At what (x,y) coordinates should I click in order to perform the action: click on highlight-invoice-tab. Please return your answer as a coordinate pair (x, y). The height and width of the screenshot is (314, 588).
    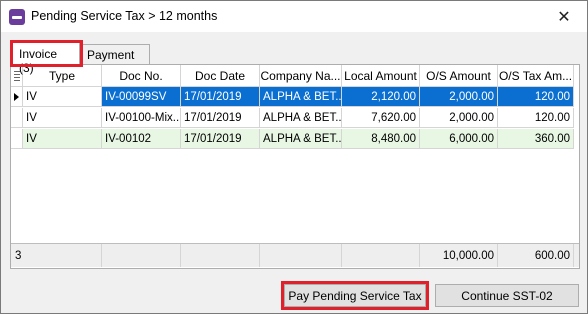
    Looking at the image, I should click on (46, 53).